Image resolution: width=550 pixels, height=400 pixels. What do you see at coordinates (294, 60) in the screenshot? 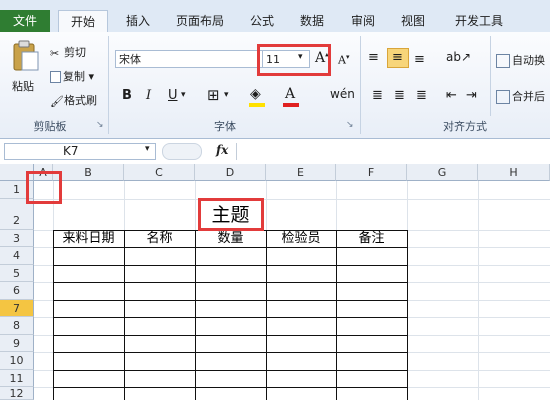
I see `font-size-highlight-box` at bounding box center [294, 60].